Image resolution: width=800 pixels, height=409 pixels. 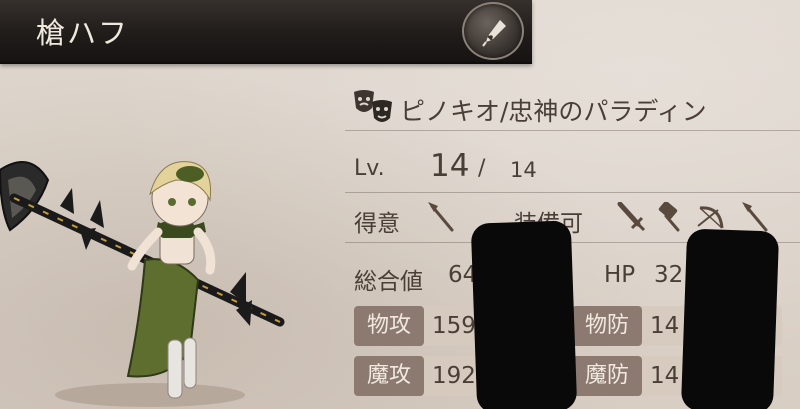 What do you see at coordinates (669, 217) in the screenshot?
I see `hammer-icon` at bounding box center [669, 217].